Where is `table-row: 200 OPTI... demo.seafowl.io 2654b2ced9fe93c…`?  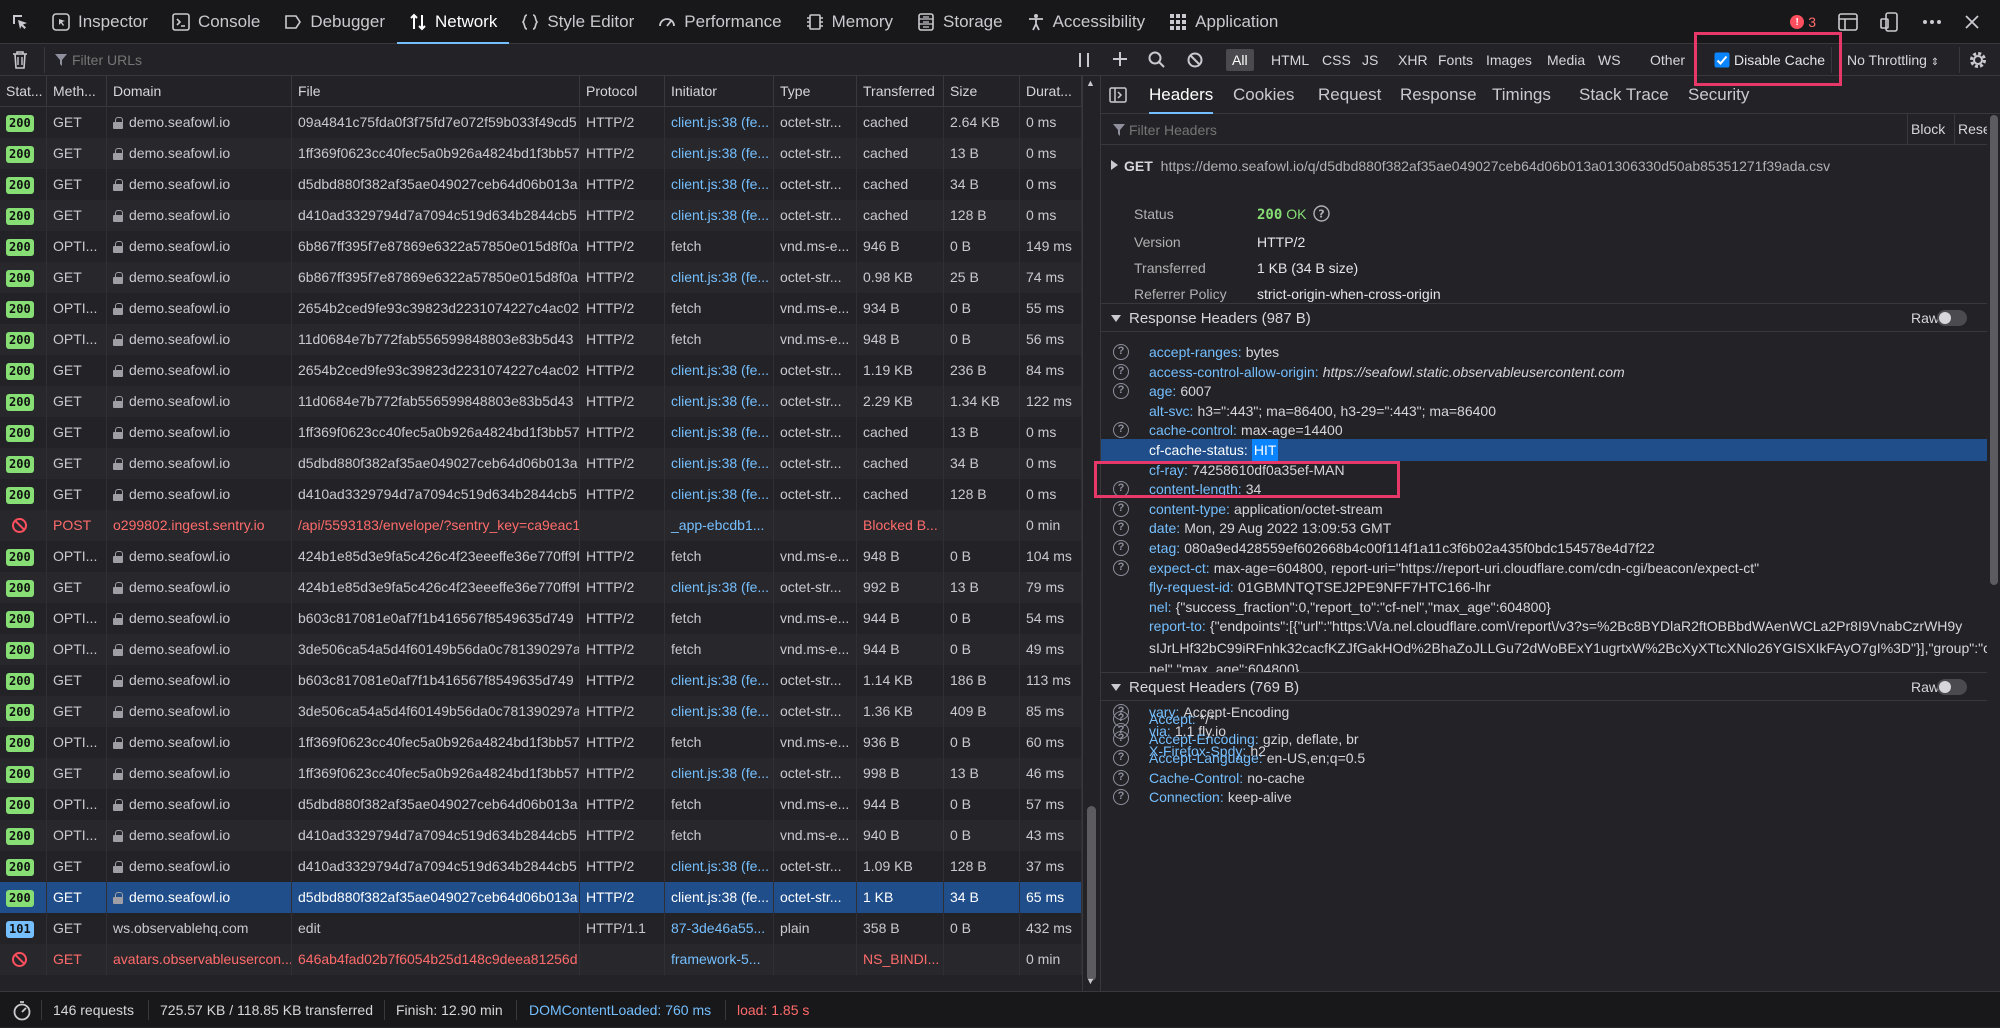
table-row: 200 OPTI... demo.seafowl.io 2654b2ced9fe93c… is located at coordinates (541, 308).